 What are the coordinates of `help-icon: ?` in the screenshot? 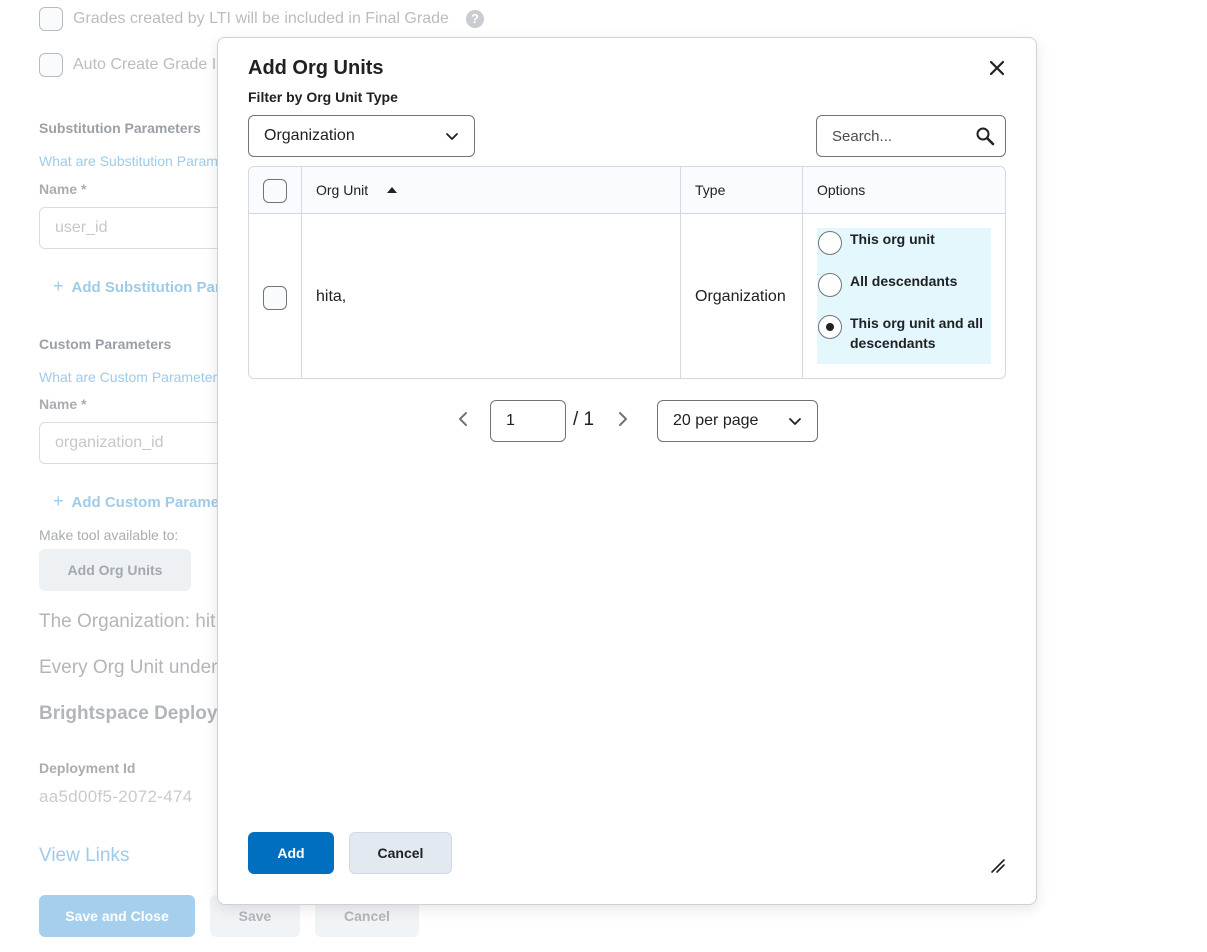 It's located at (475, 19).